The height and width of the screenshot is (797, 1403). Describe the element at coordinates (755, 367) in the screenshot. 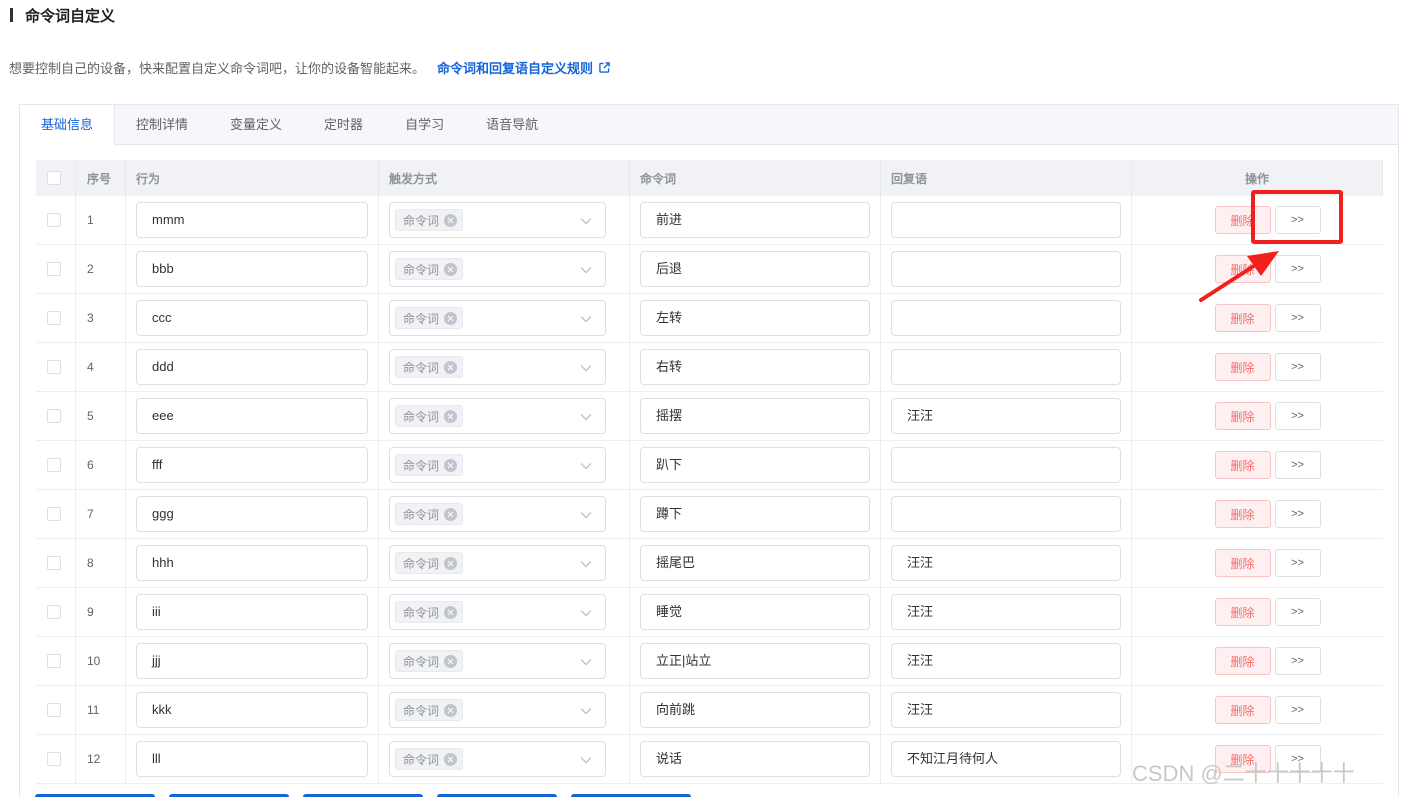

I see `command-input: 右转` at that location.